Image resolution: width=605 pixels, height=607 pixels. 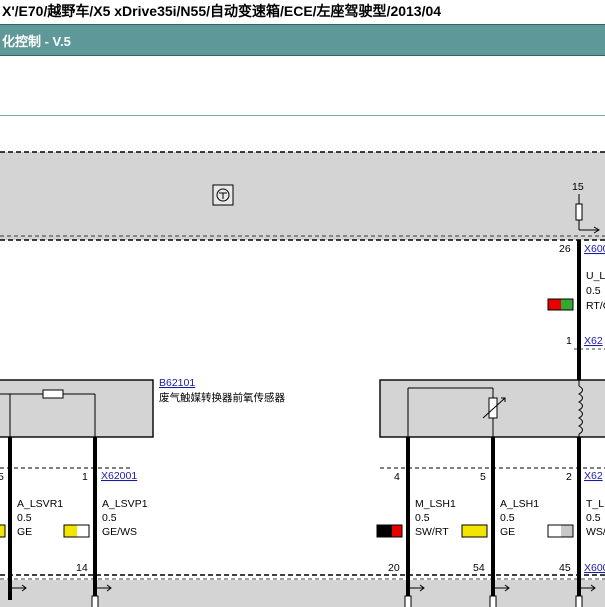 What do you see at coordinates (569, 341) in the screenshot?
I see `upper-wire-pin: 1` at bounding box center [569, 341].